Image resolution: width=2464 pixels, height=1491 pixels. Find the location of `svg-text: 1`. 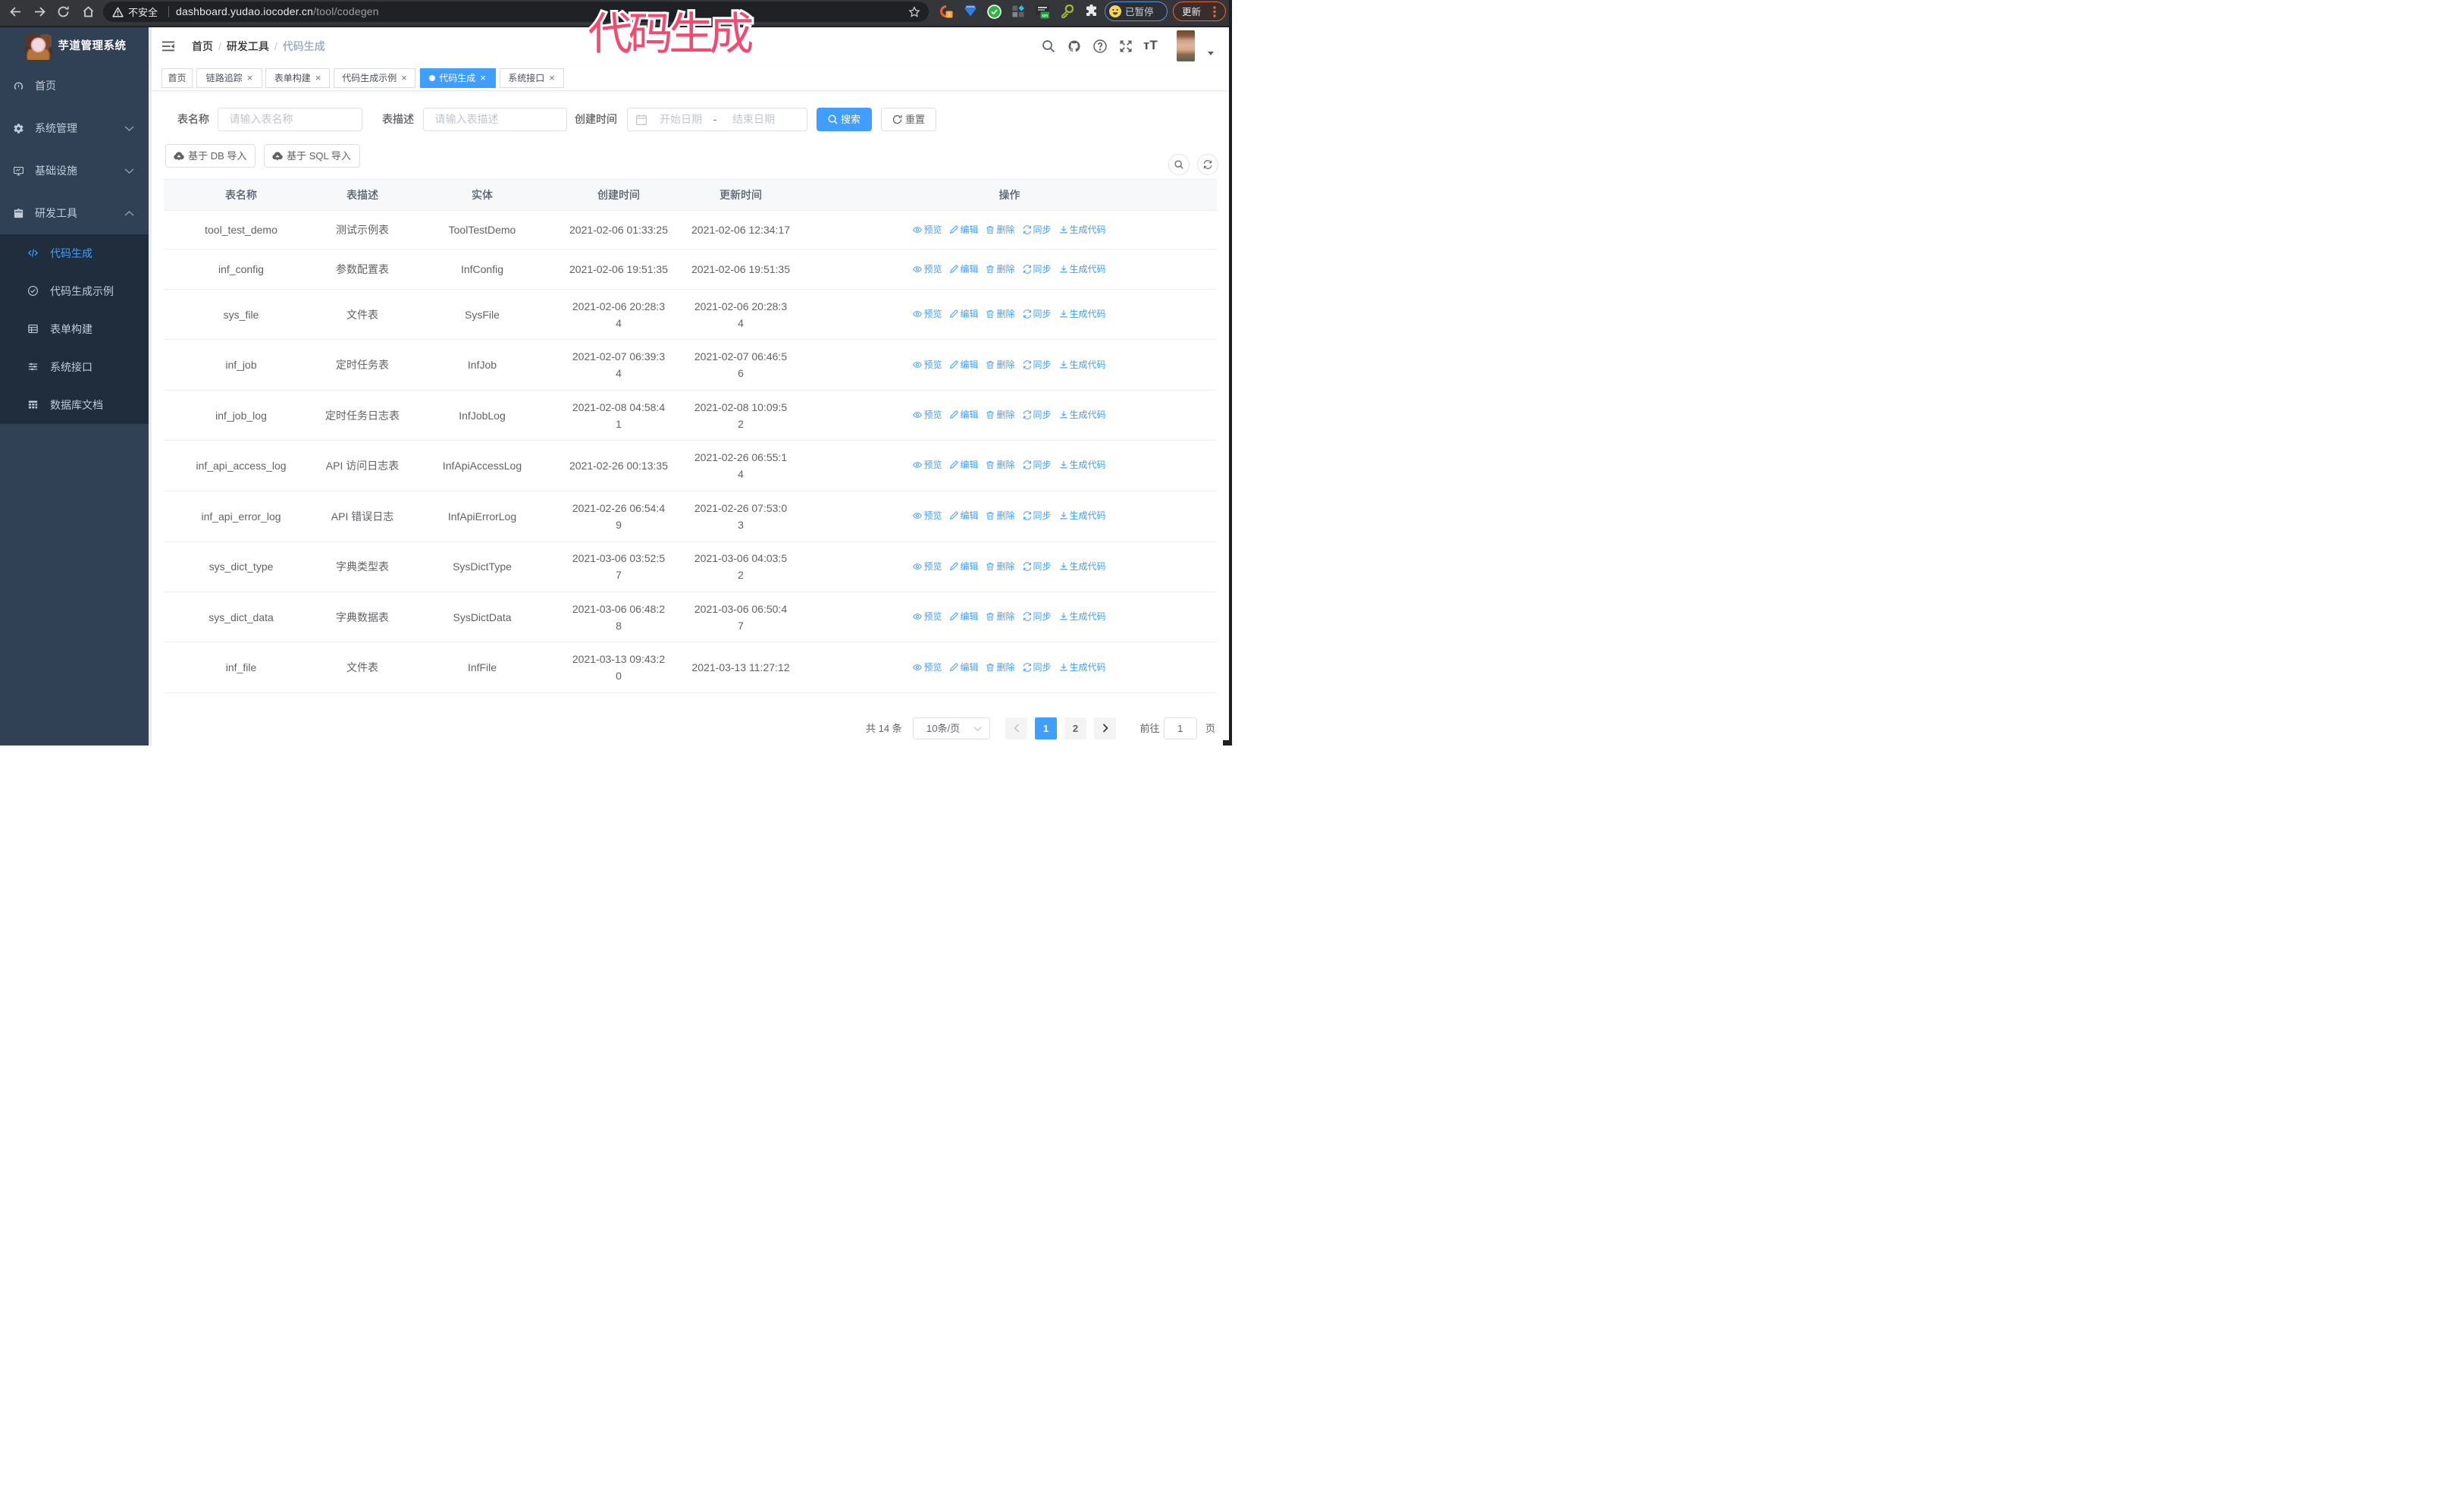

svg-text: 1 is located at coordinates (949, 14).